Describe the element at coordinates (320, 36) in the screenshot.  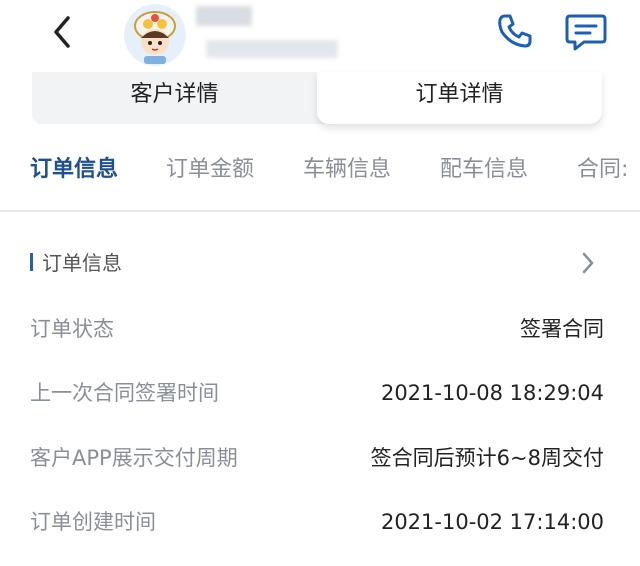
I see `top-bar` at that location.